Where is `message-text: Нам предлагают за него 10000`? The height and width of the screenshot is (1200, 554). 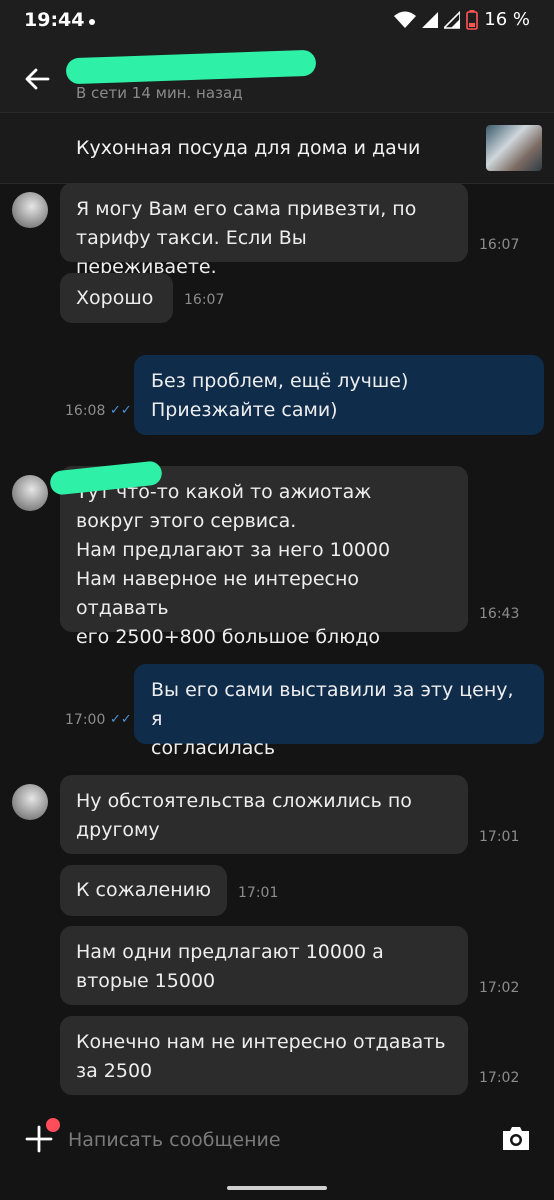 message-text: Нам предлагают за него 10000 is located at coordinates (233, 550).